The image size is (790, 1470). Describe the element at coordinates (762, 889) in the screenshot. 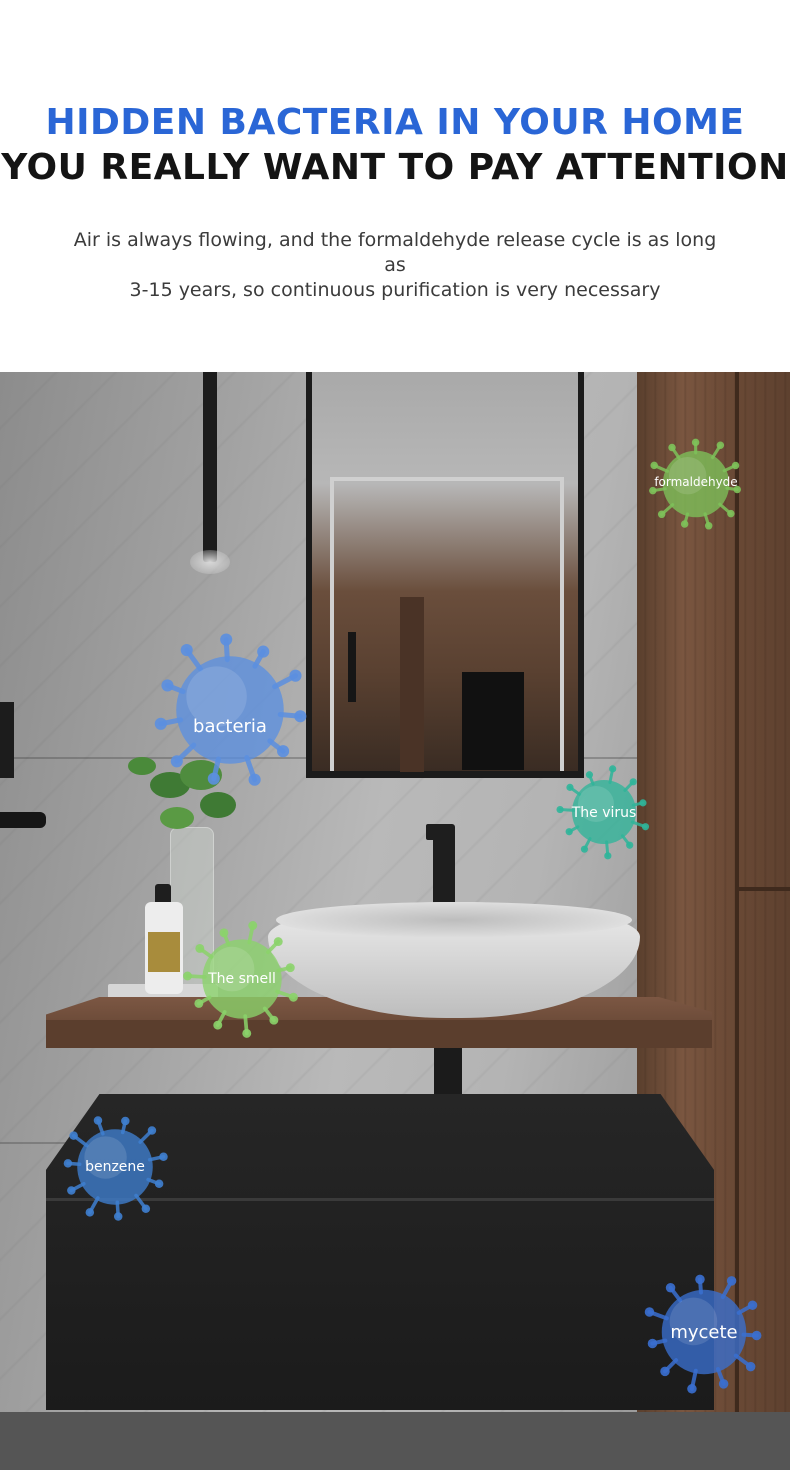

I see `wood-joint` at that location.